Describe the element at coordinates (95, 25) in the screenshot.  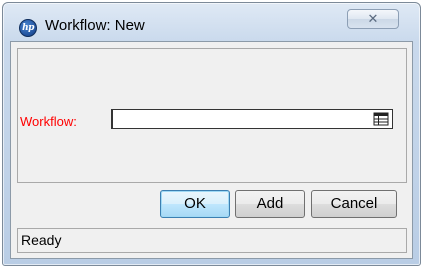
I see `window-title: Workflow: New` at that location.